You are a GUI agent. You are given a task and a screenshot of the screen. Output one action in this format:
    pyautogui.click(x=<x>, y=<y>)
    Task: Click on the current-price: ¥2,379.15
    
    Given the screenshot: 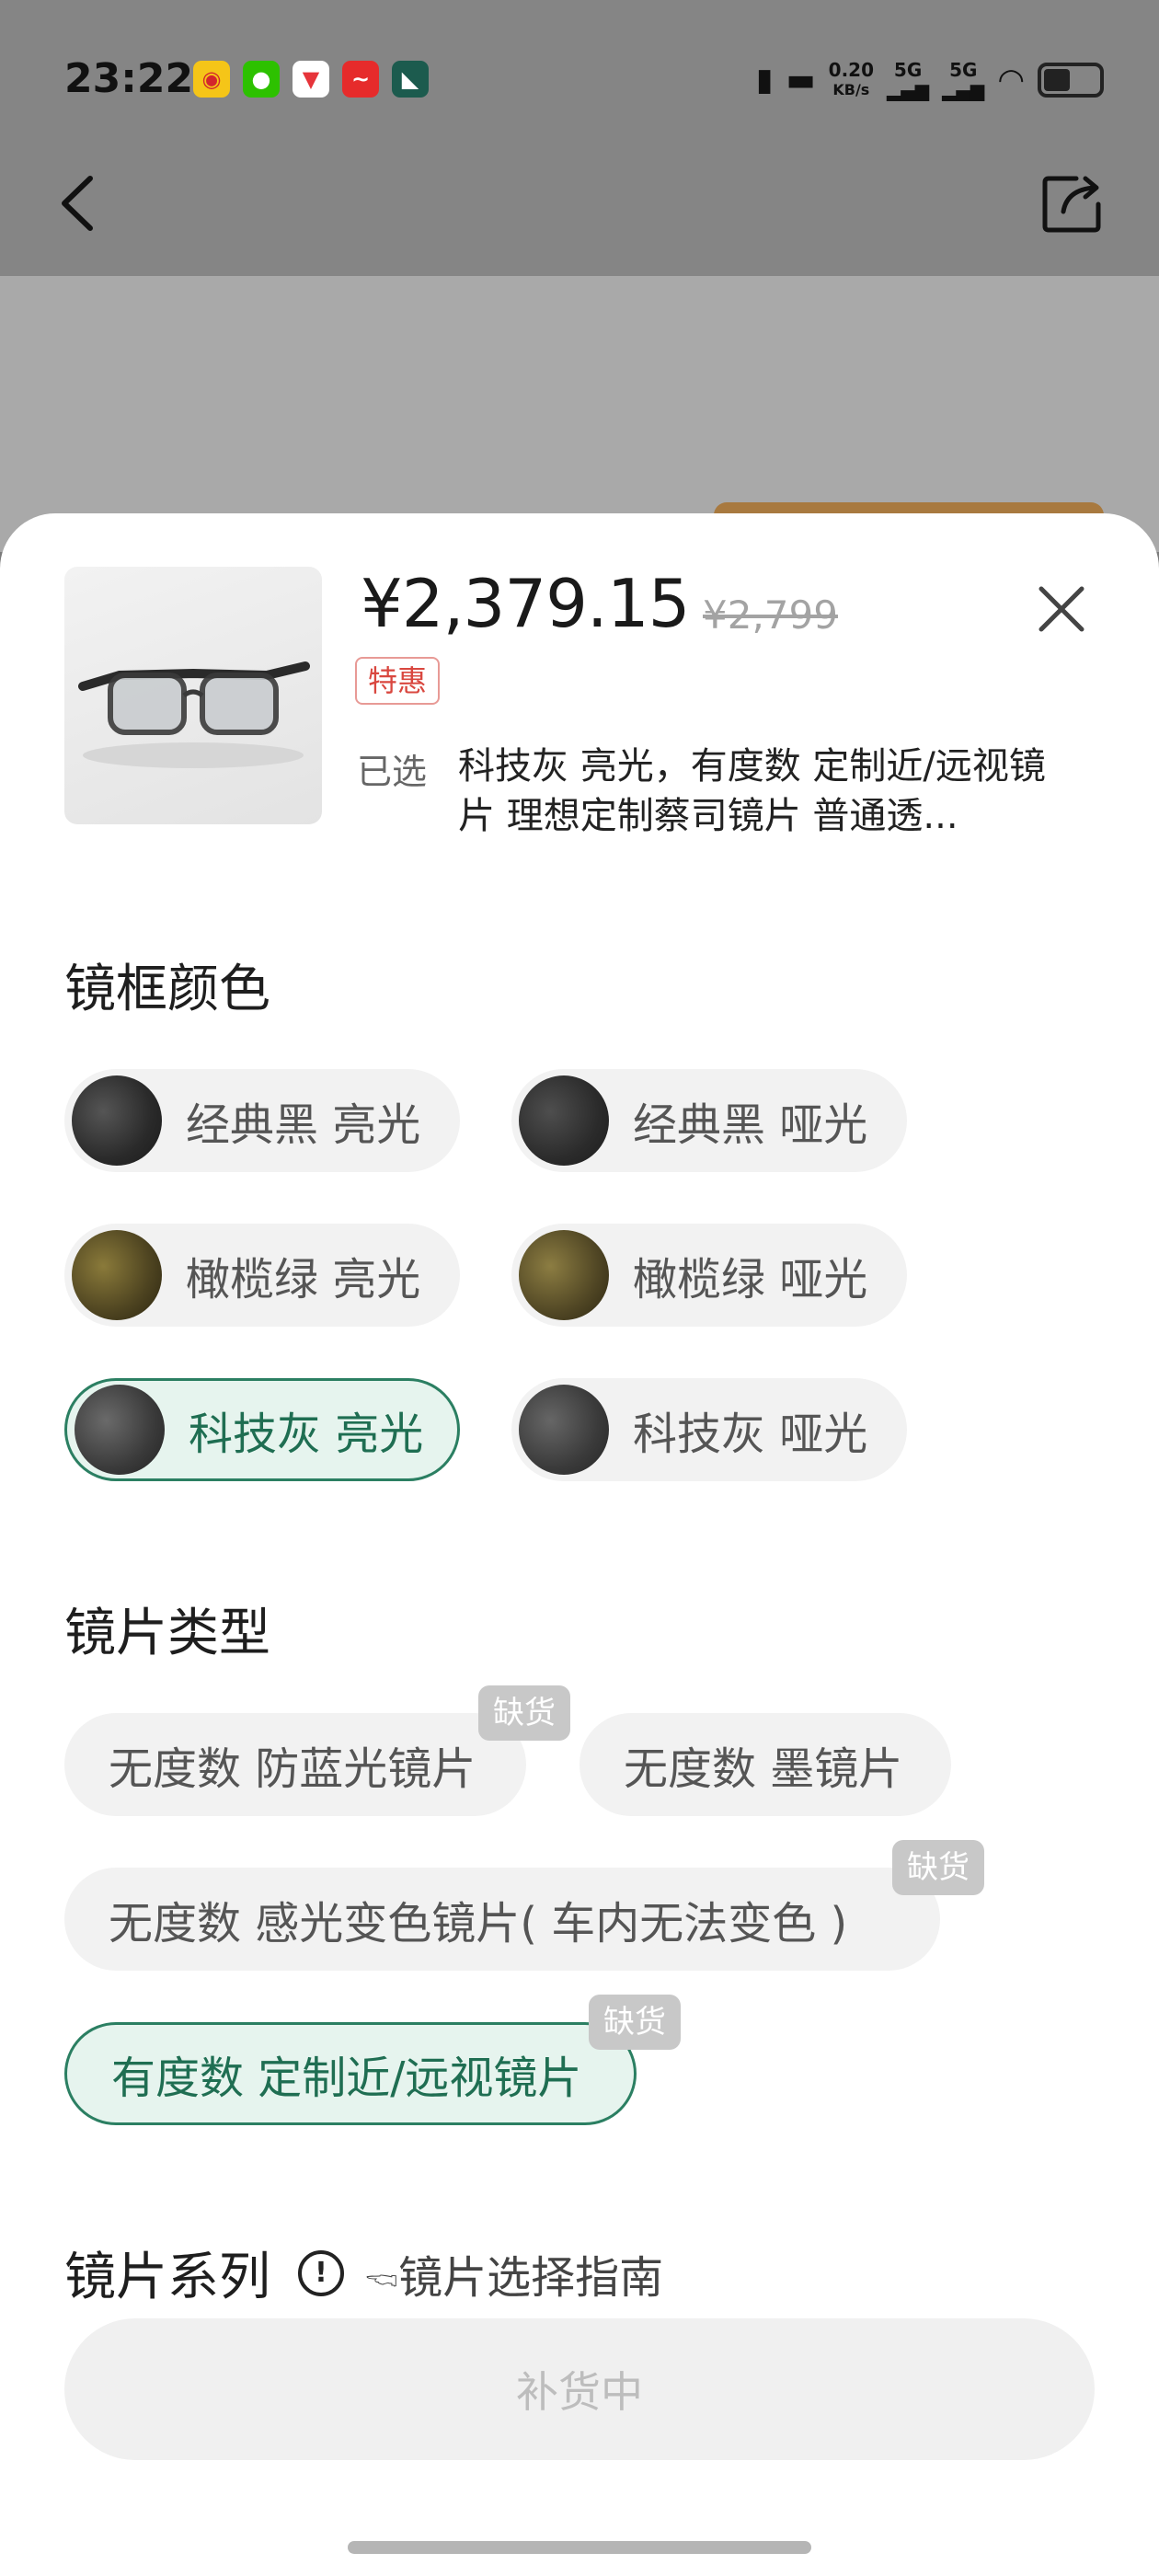 What is the action you would take?
    pyautogui.click(x=525, y=603)
    